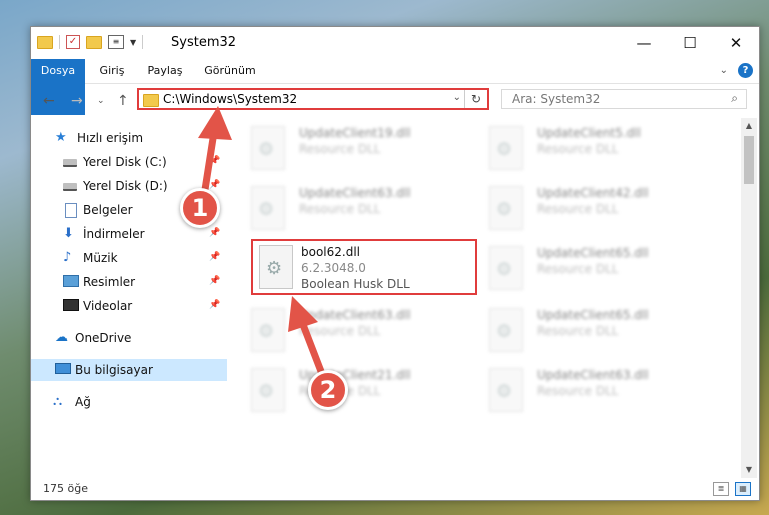 The image size is (769, 515). What do you see at coordinates (745, 70) in the screenshot?
I see `help-icon: ?` at bounding box center [745, 70].